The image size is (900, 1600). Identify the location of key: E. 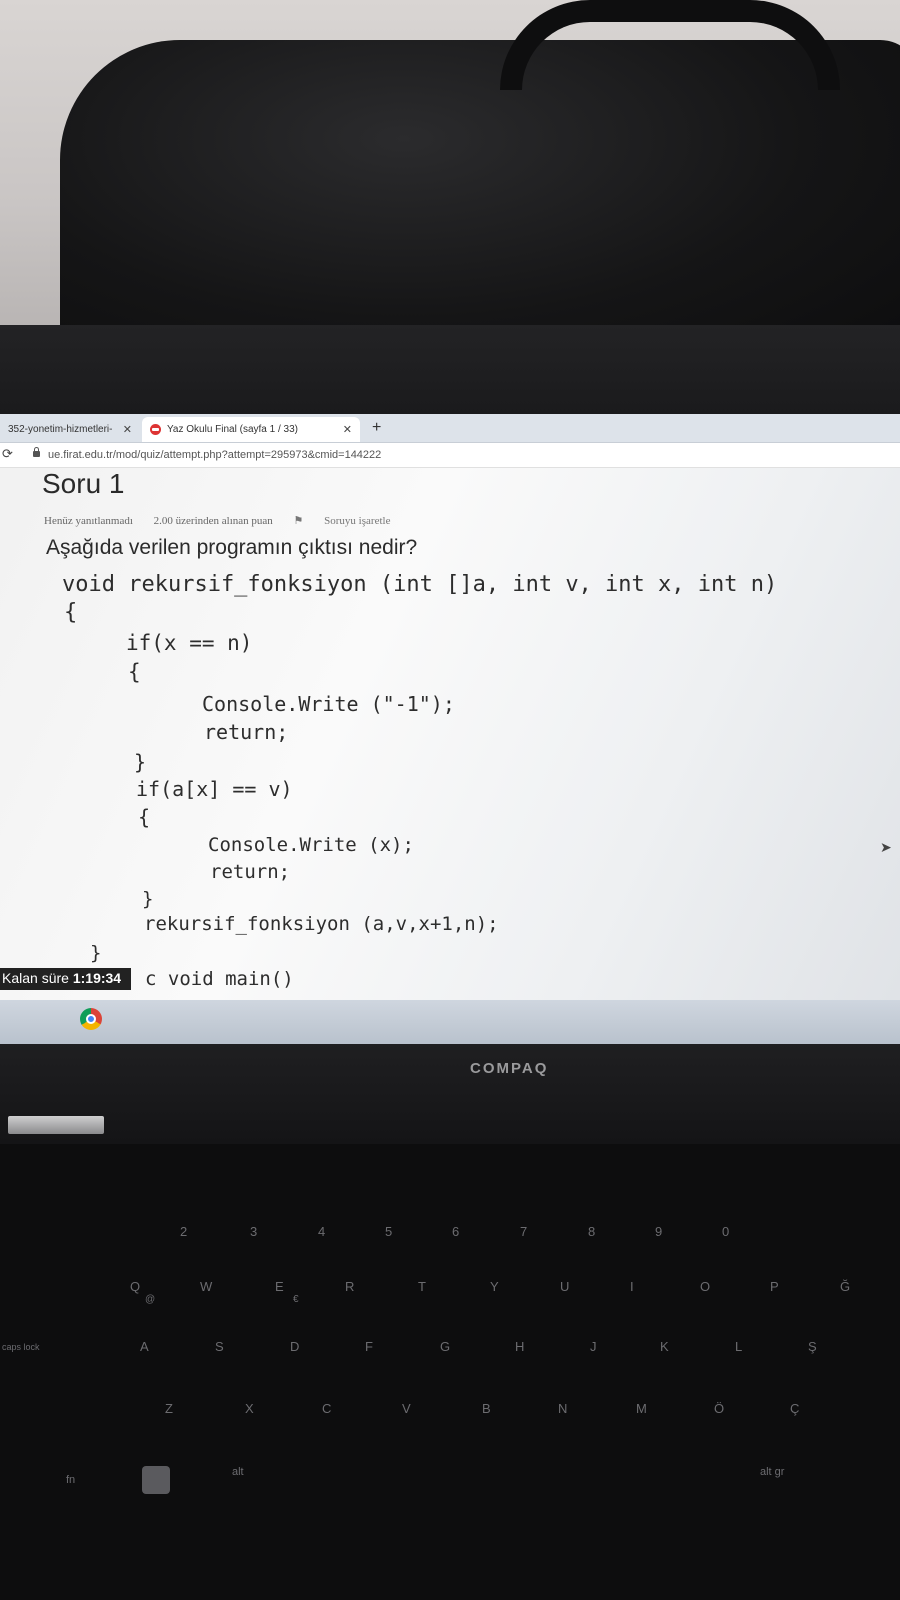
(279, 1286).